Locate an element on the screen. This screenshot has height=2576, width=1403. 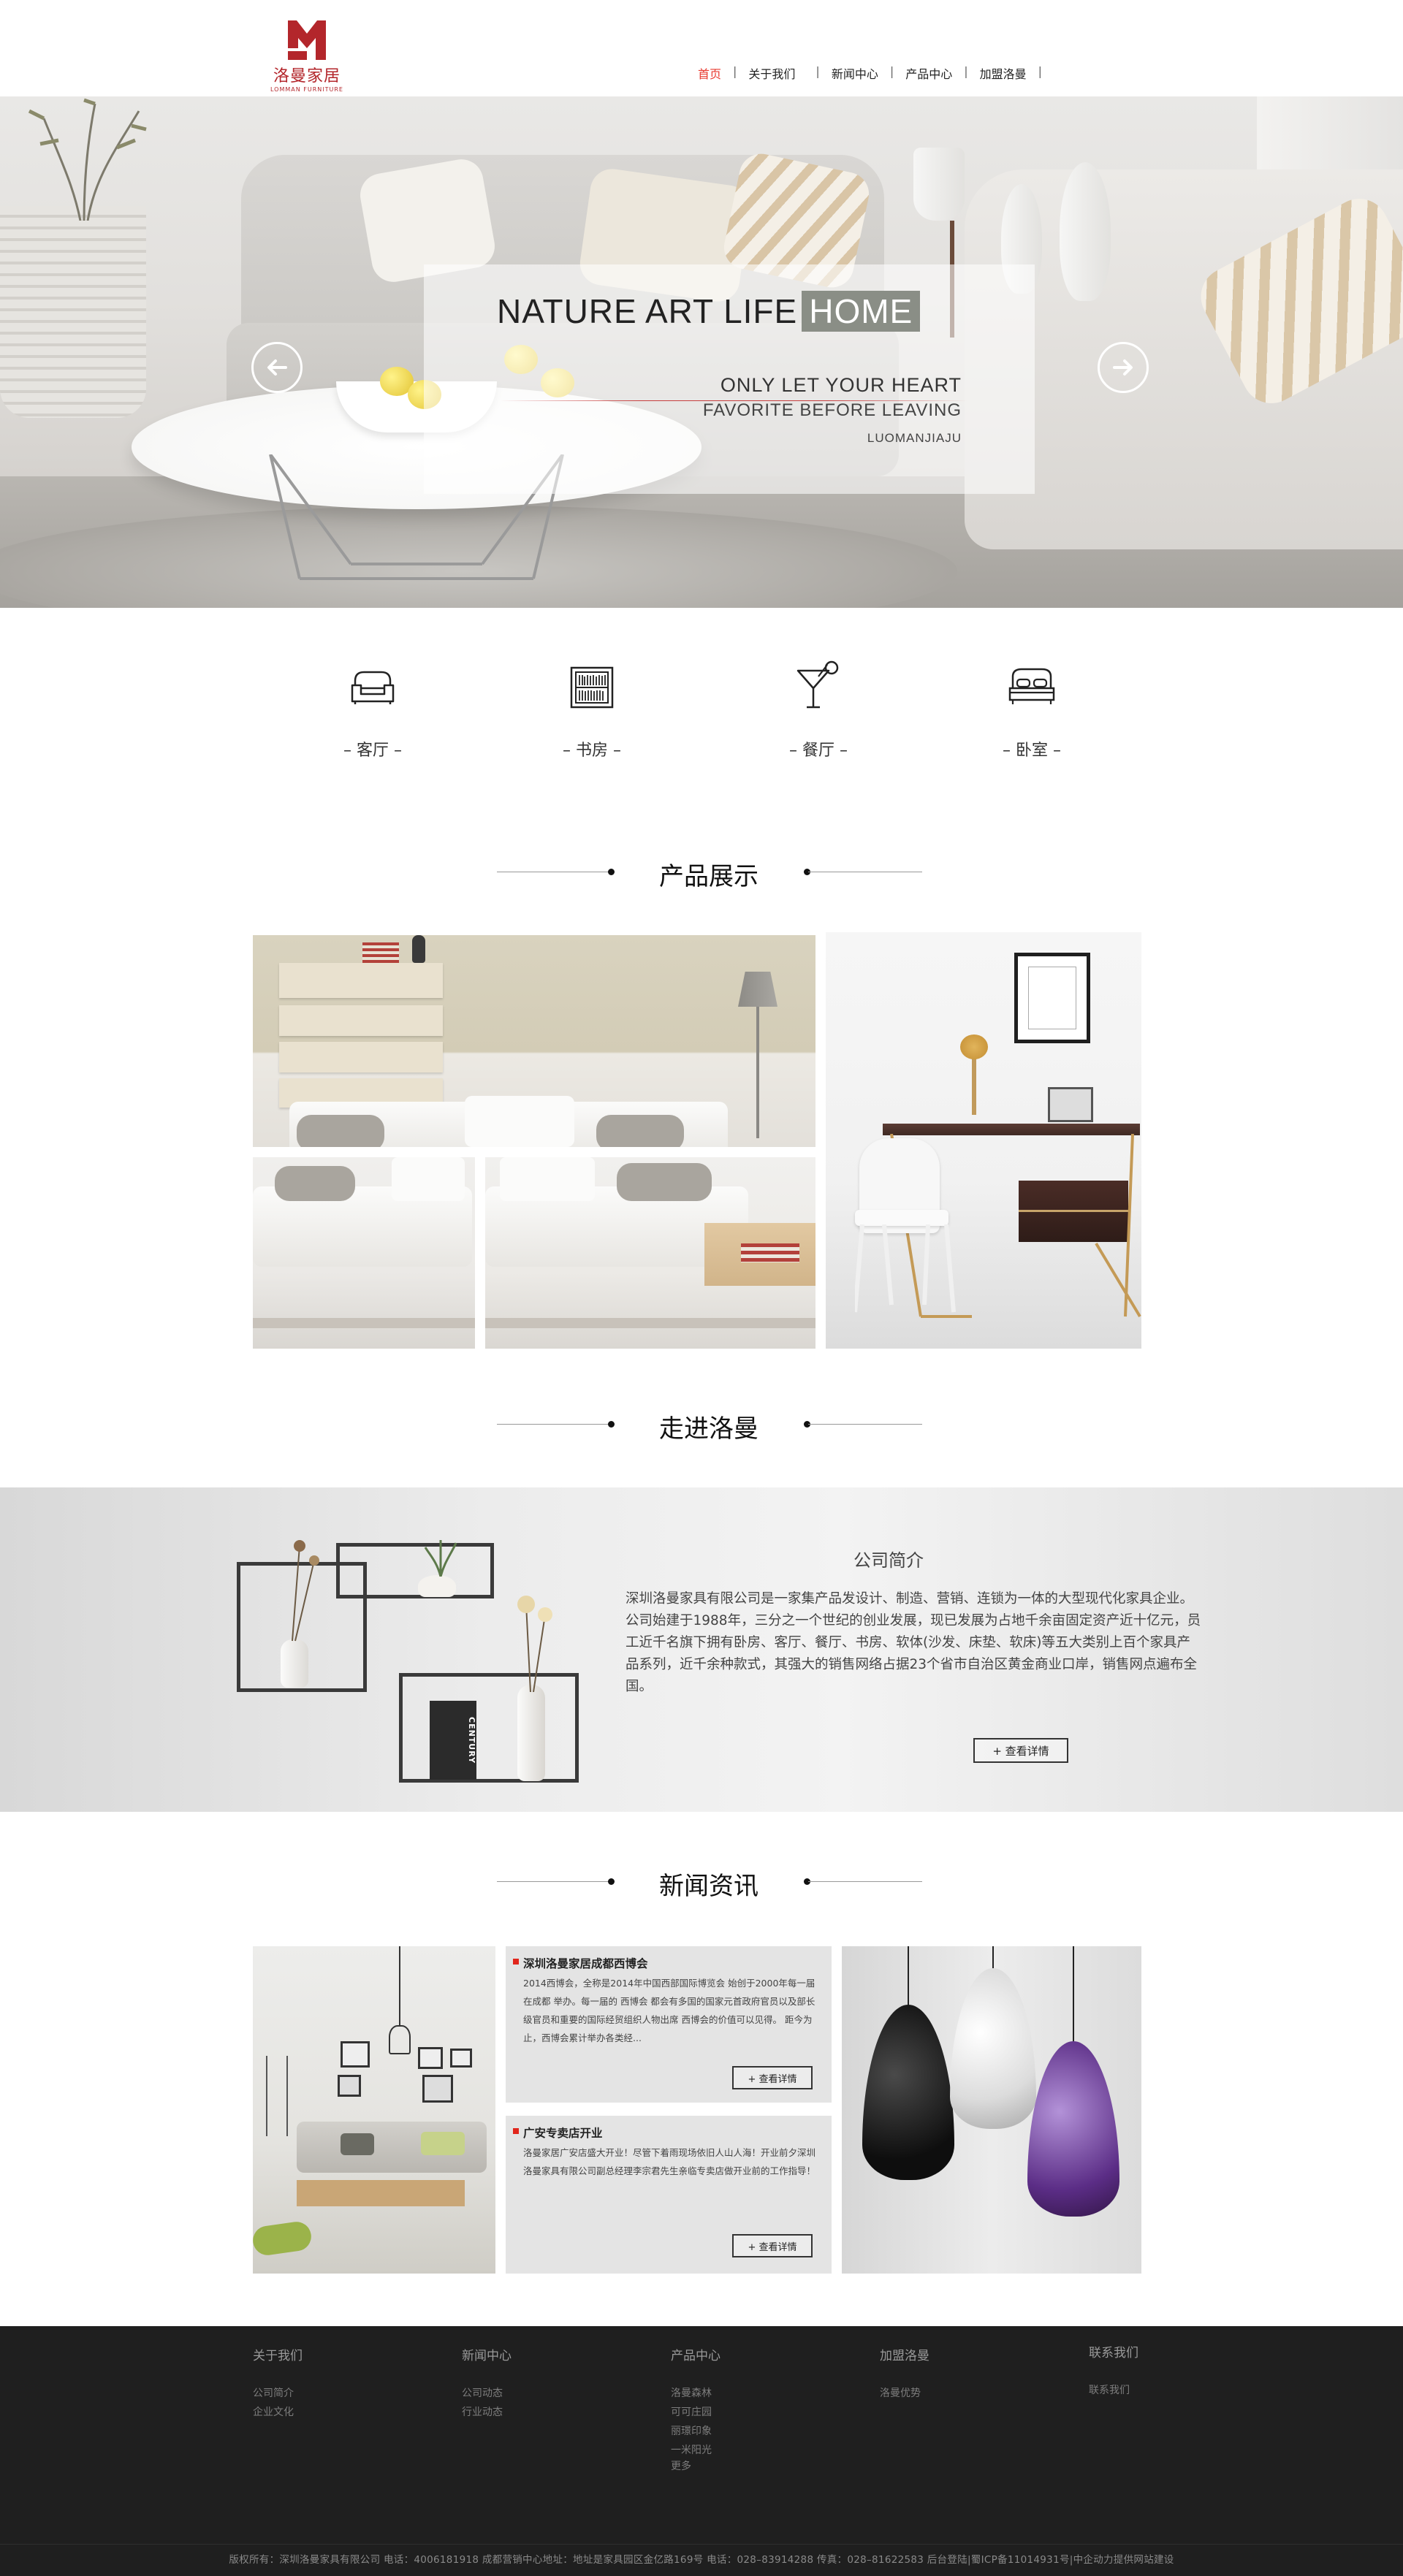
logo: 洛曼家居 LOMMAN FURNITURE is located at coordinates (307, 56).